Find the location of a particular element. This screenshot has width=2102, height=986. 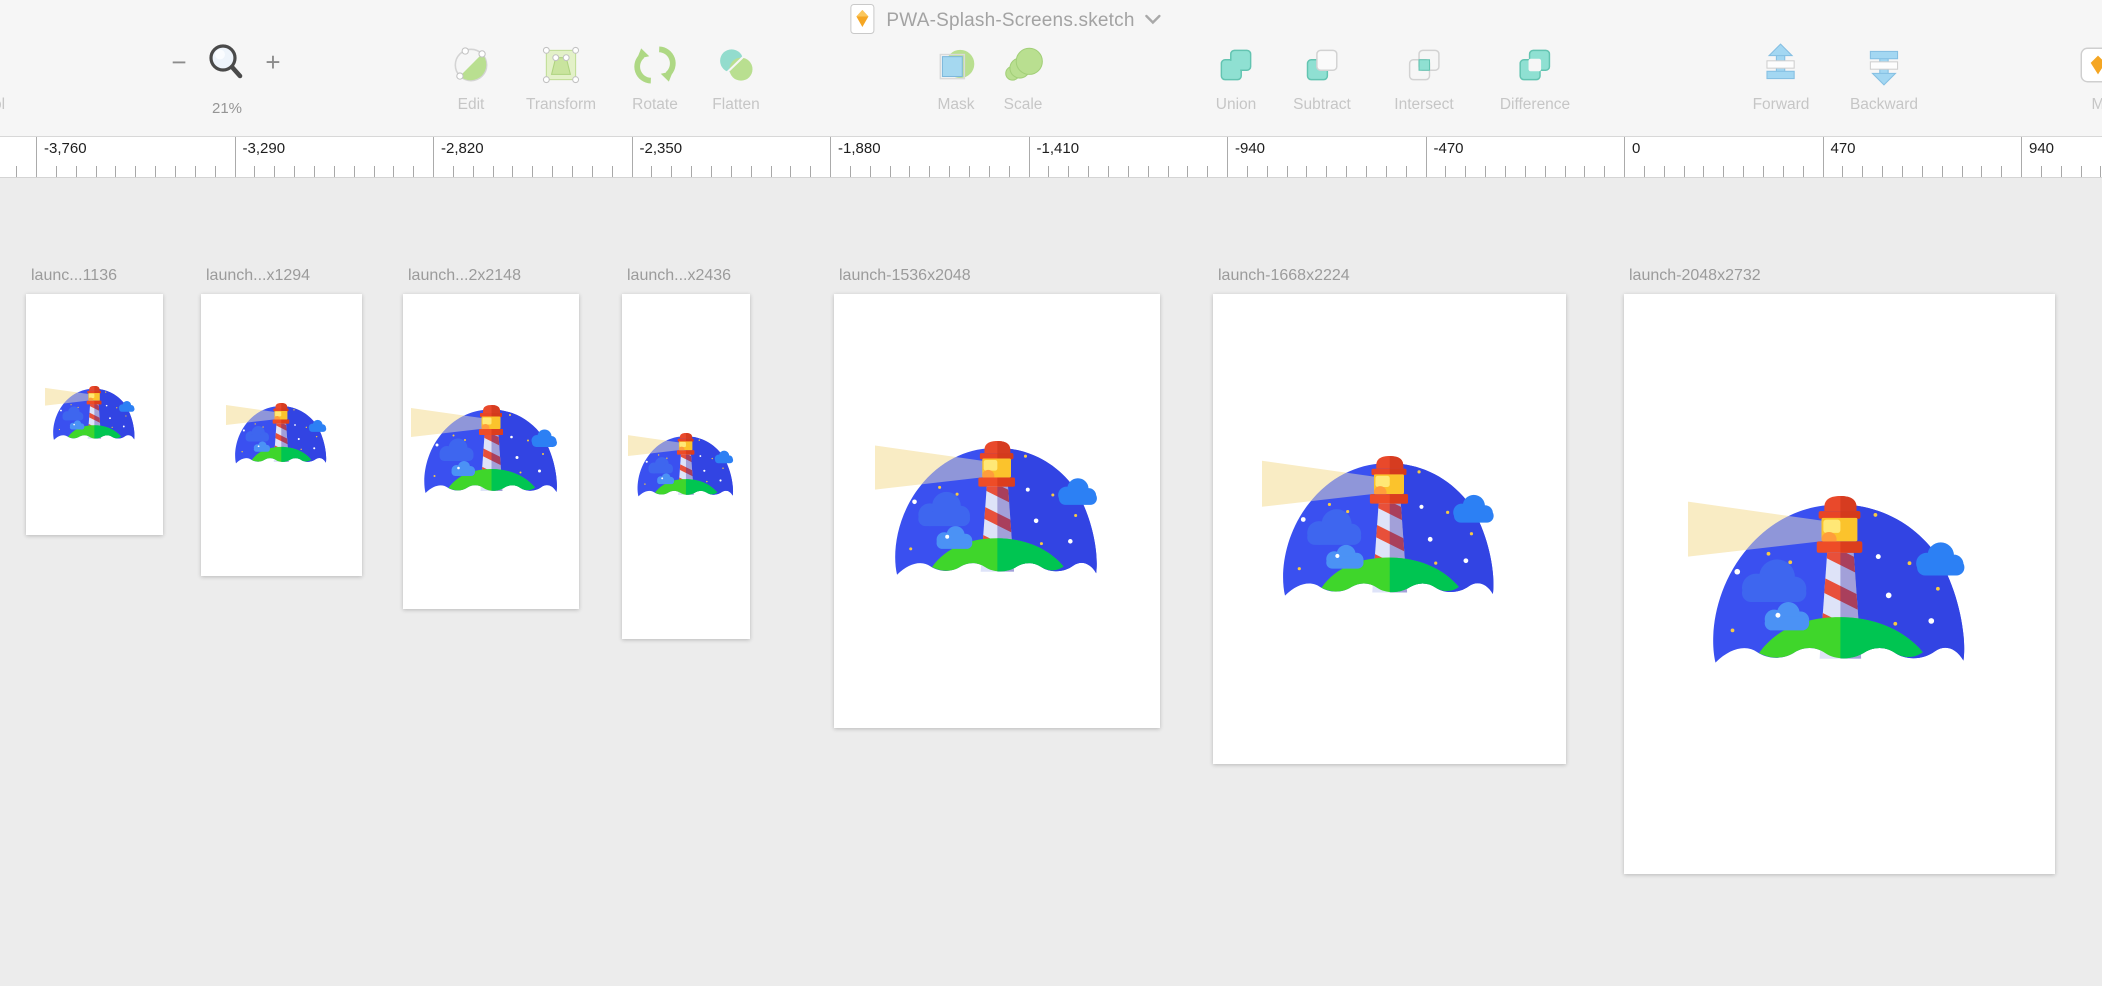

rotate-label: Rotate is located at coordinates (655, 104).